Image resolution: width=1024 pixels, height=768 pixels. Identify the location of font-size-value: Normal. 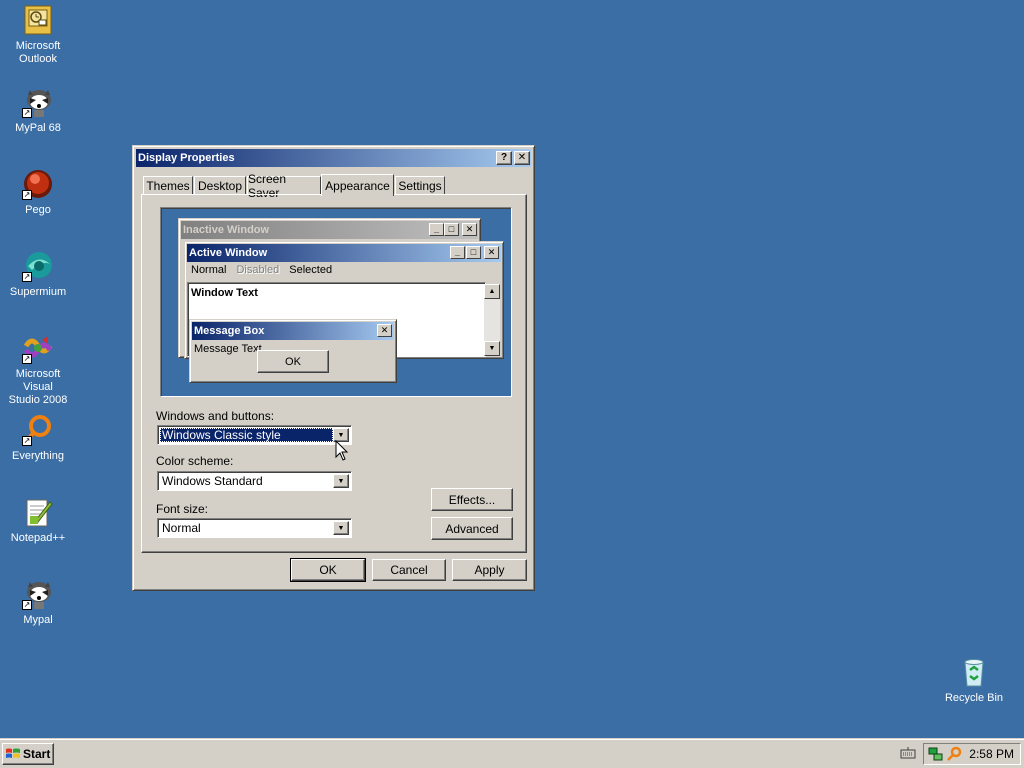
(181, 528).